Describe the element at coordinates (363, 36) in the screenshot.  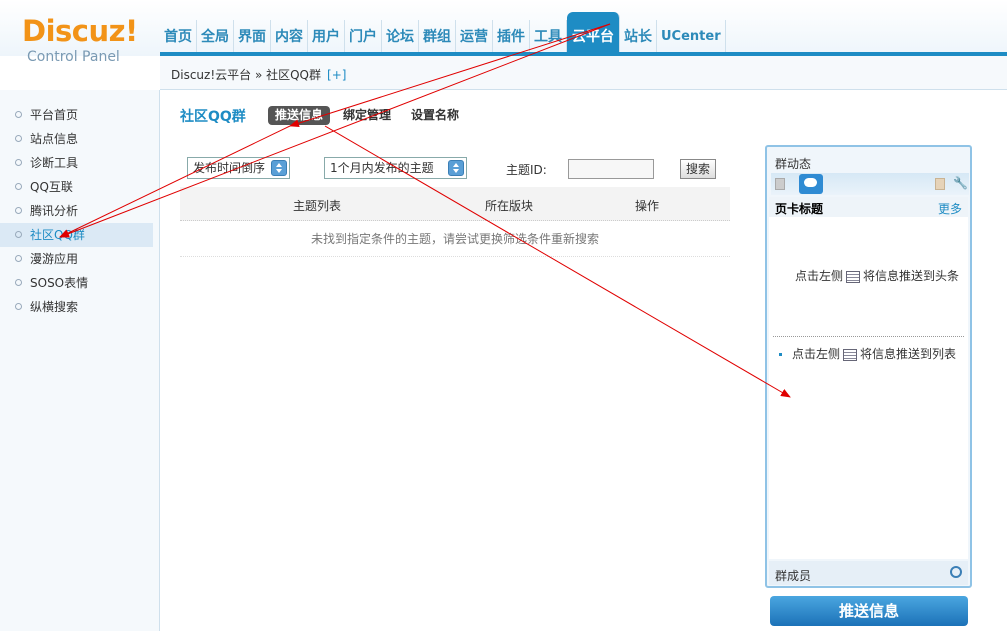
I see `nav-portal: 门户` at that location.